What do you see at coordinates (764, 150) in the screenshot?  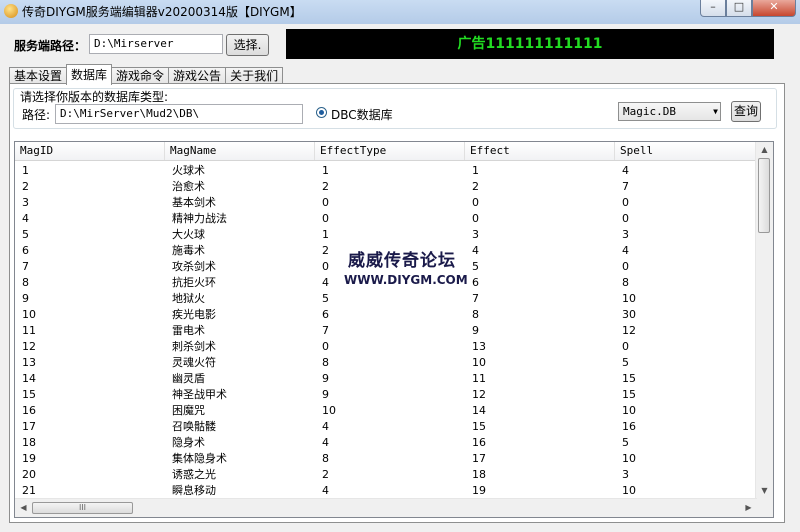 I see `scroll-up-icon: ▲` at bounding box center [764, 150].